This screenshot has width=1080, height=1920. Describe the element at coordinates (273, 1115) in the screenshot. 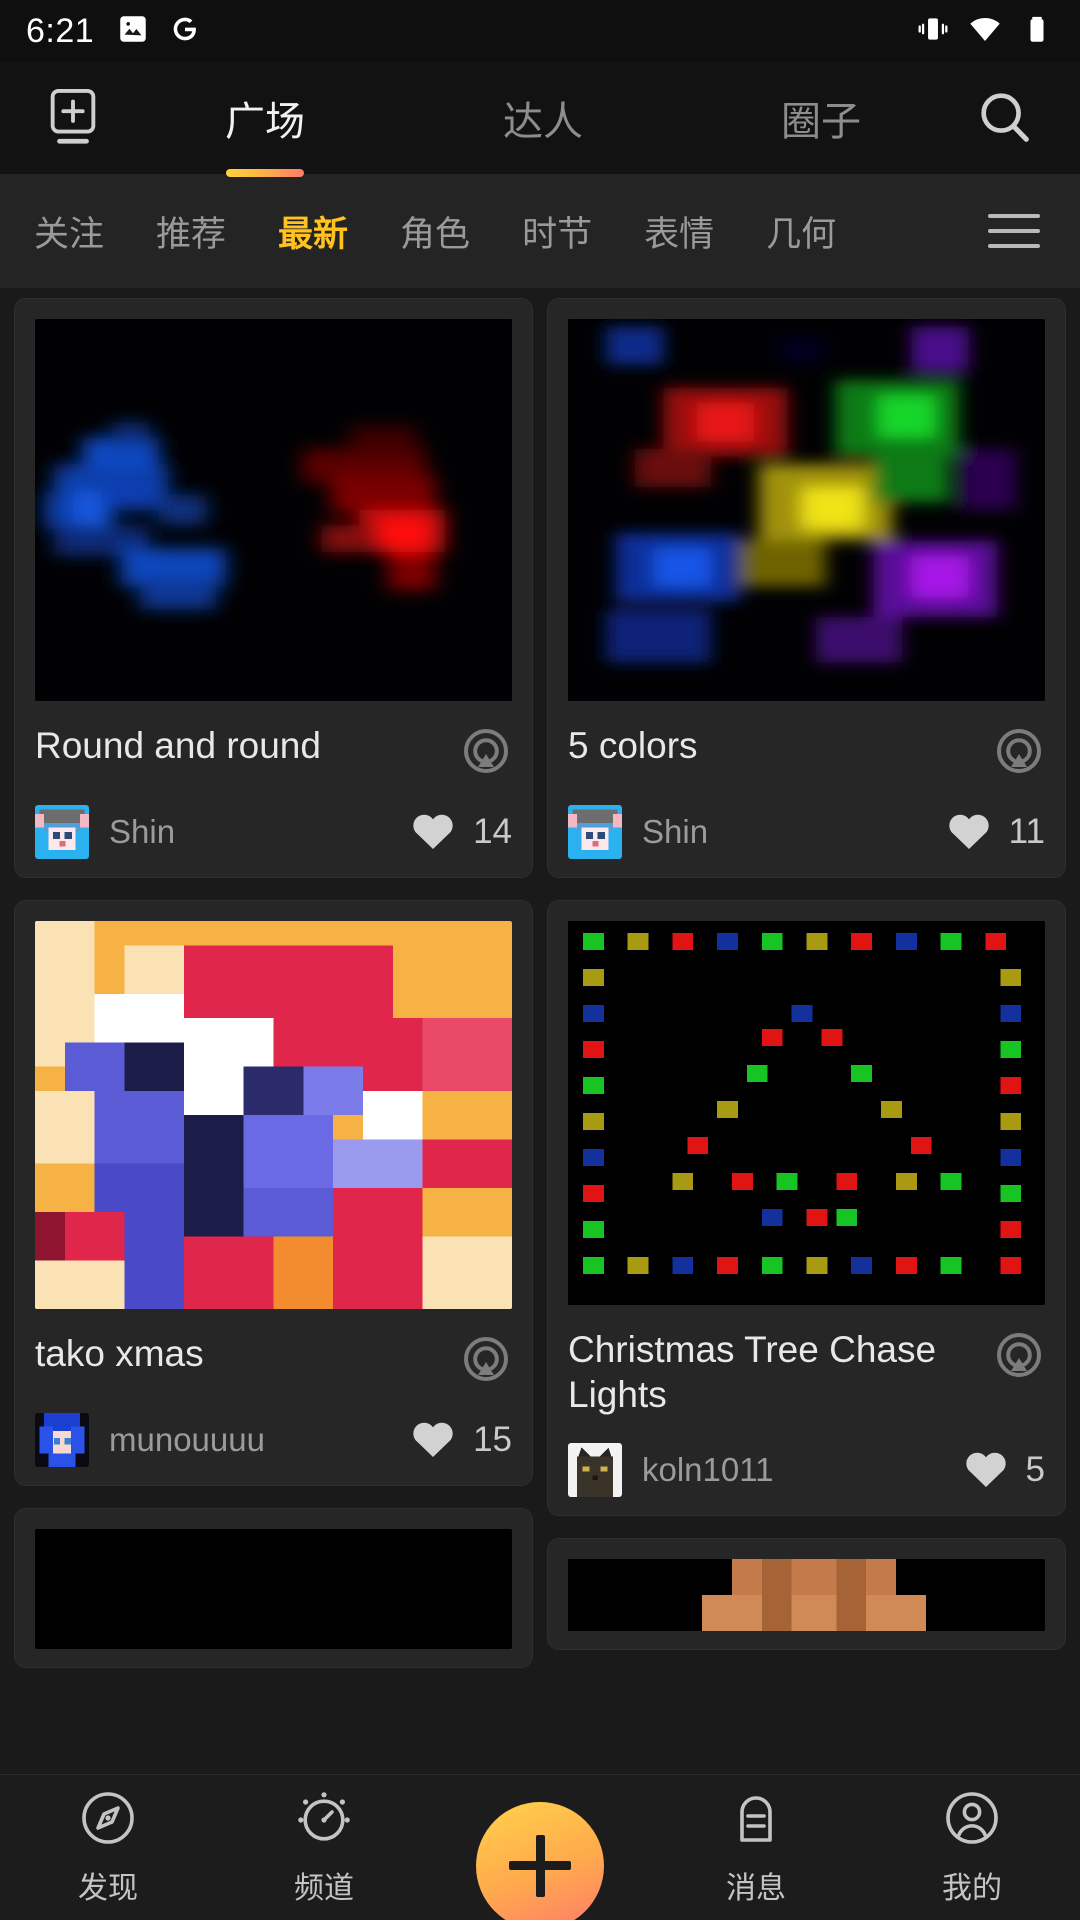

I see `post-thumbnail-tako-xmas` at that location.